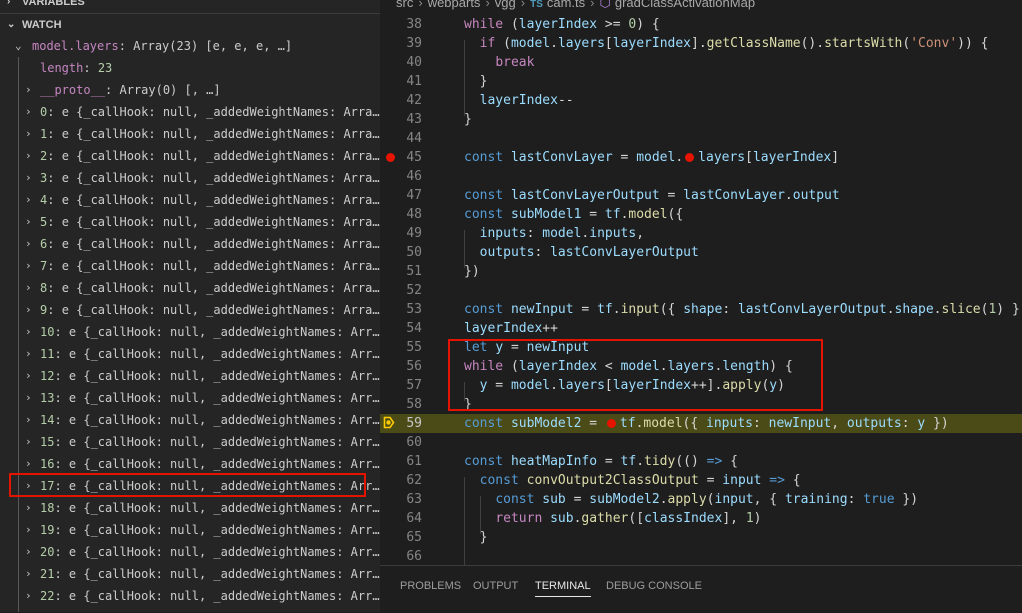  I want to click on line-number: 51, so click(414, 271).